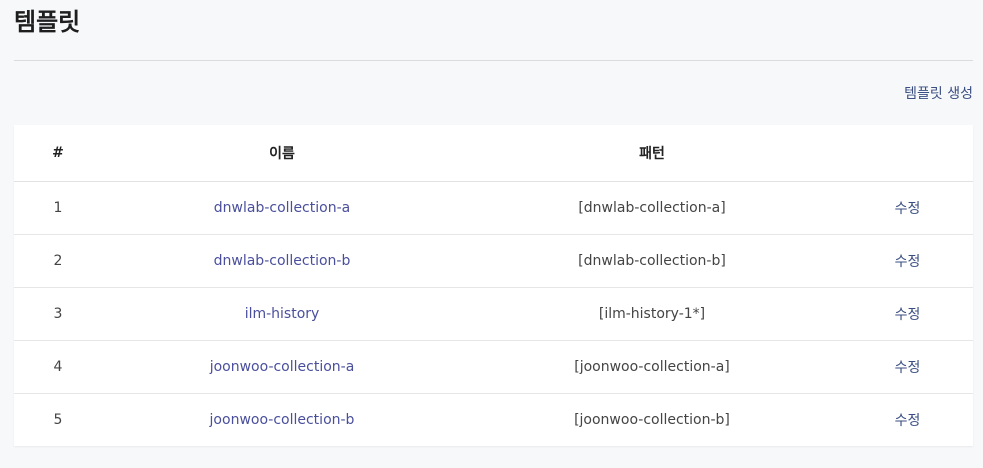 The height and width of the screenshot is (468, 983). What do you see at coordinates (652, 420) in the screenshot?
I see `row-pattern: [joonwoo-collection-b]` at bounding box center [652, 420].